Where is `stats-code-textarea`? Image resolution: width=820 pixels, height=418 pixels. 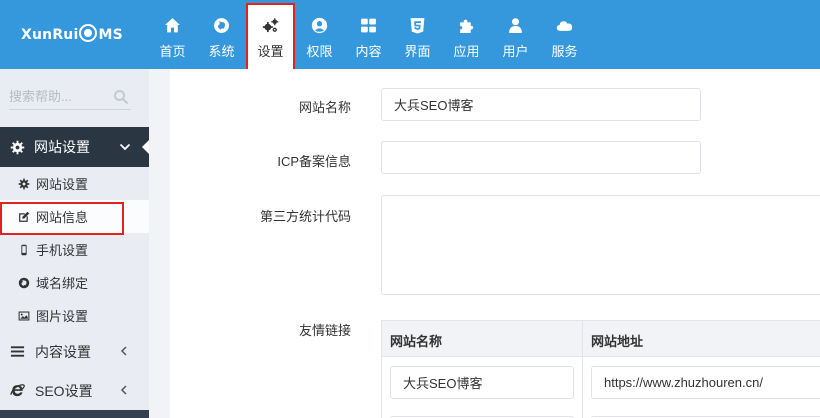
stats-code-textarea is located at coordinates (600, 245).